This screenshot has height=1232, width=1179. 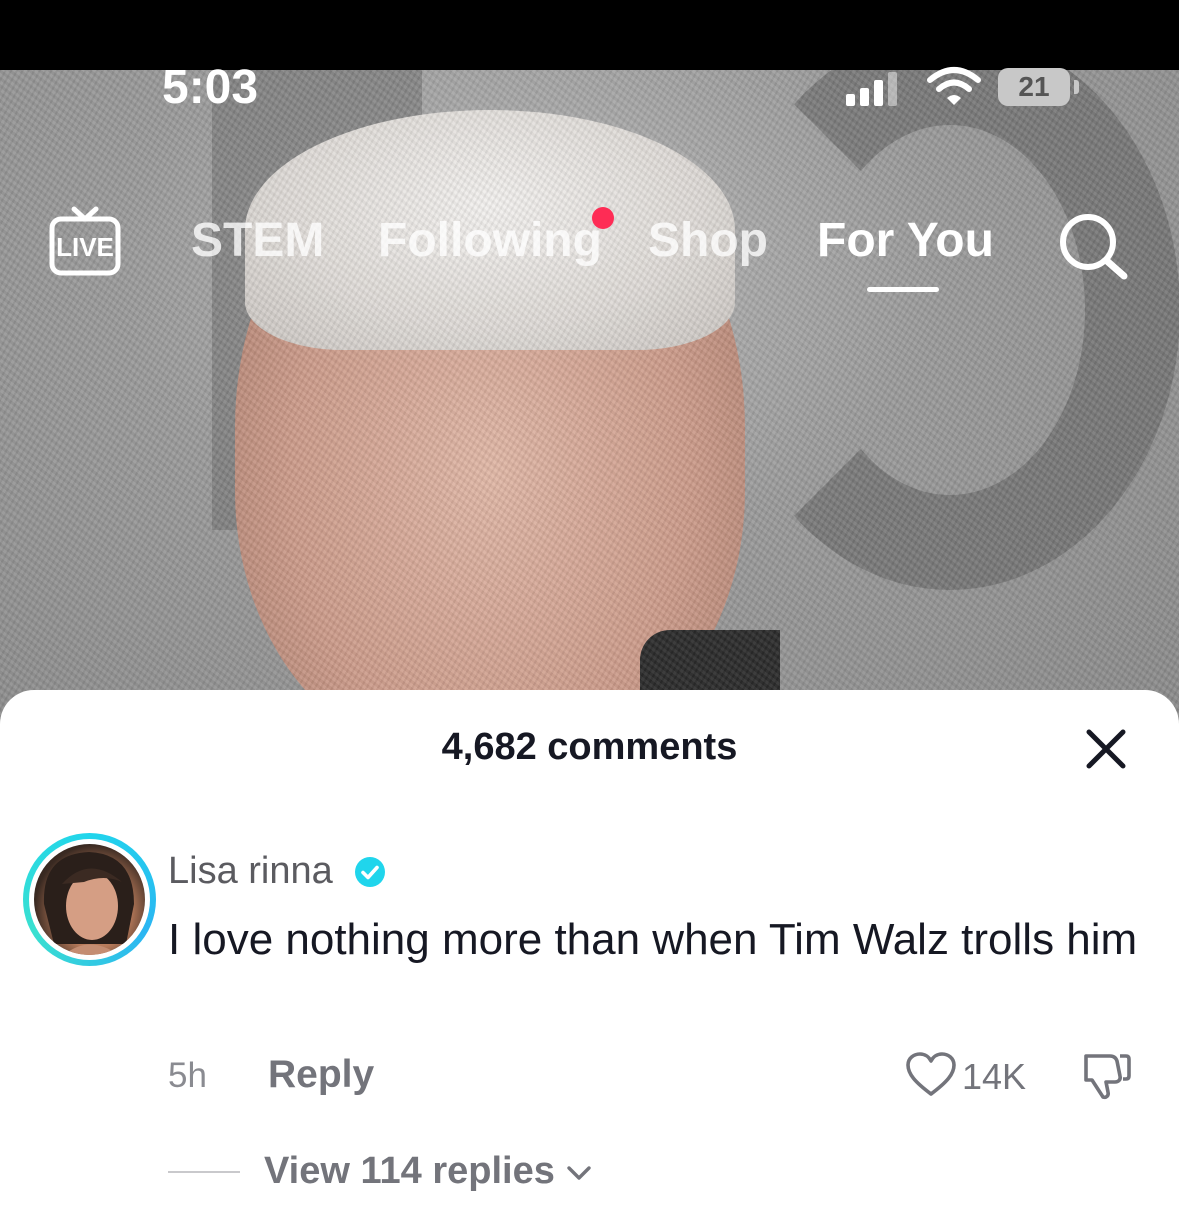 I want to click on tab-following: Following, so click(x=490, y=240).